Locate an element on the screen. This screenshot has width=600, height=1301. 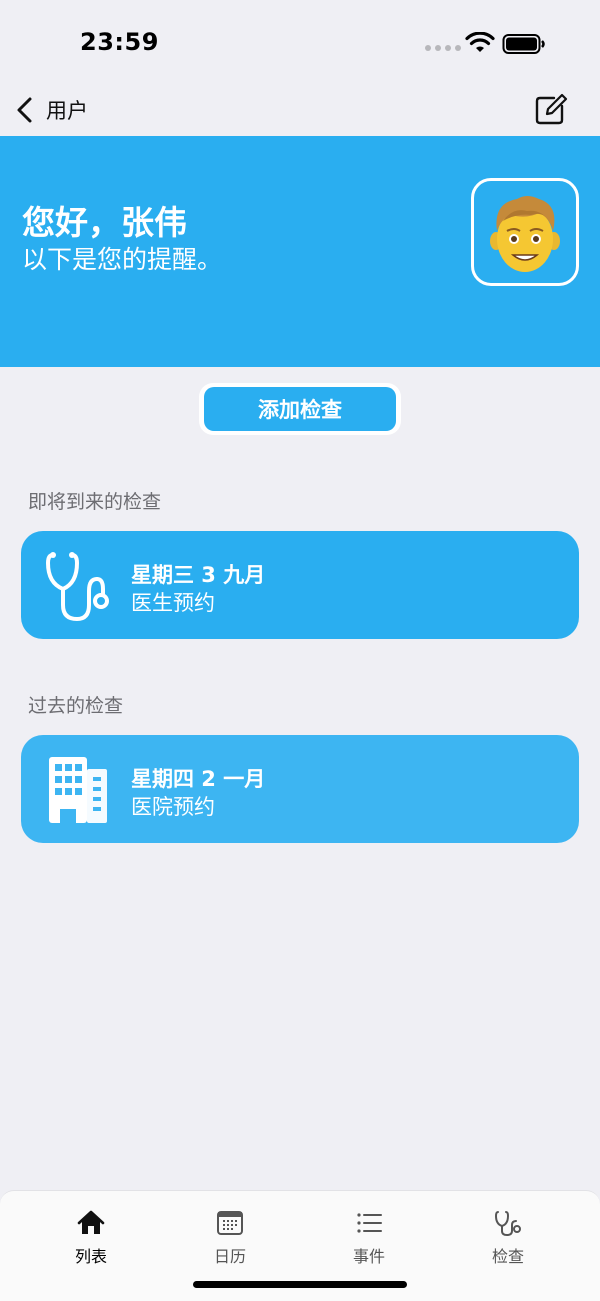
upcoming-check-card: 星期三 3 九月 医生预约 is located at coordinates (300, 585).